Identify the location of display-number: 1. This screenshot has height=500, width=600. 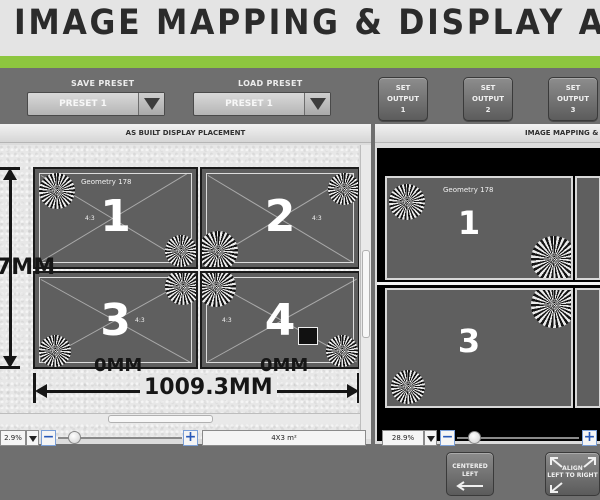
(115, 216).